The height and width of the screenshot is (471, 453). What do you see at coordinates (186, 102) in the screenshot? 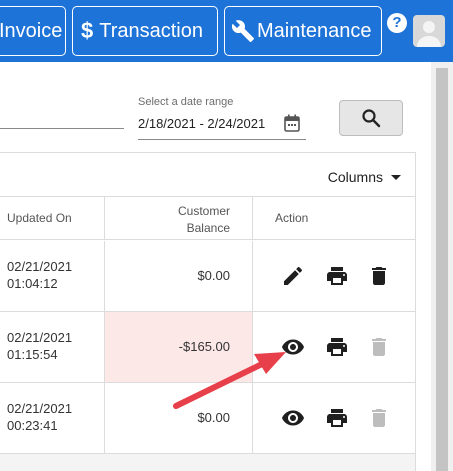
I see `date-range-label: Select a date range` at bounding box center [186, 102].